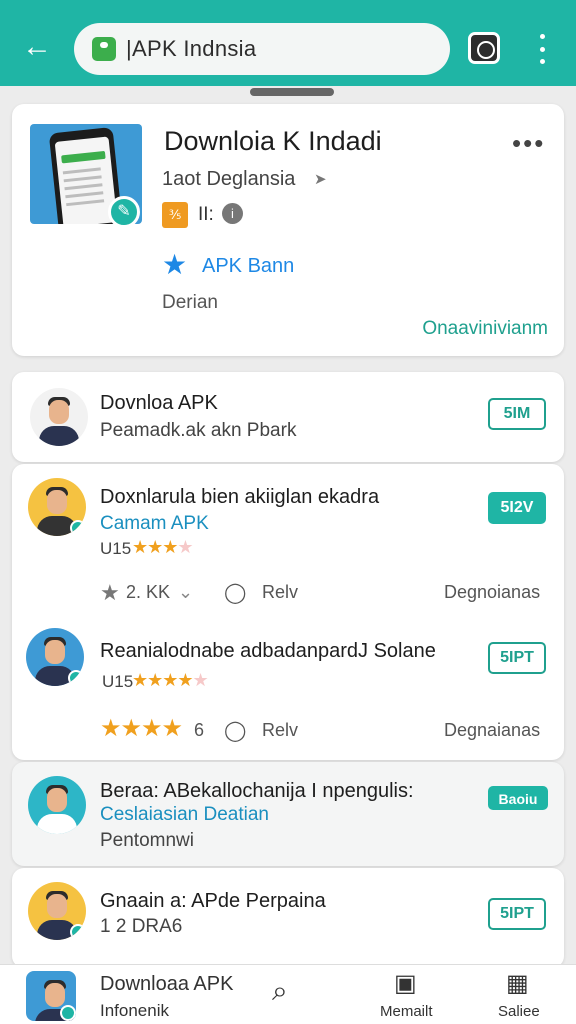  Describe the element at coordinates (517, 508) in the screenshot. I see `install-button: 5I2V` at that location.